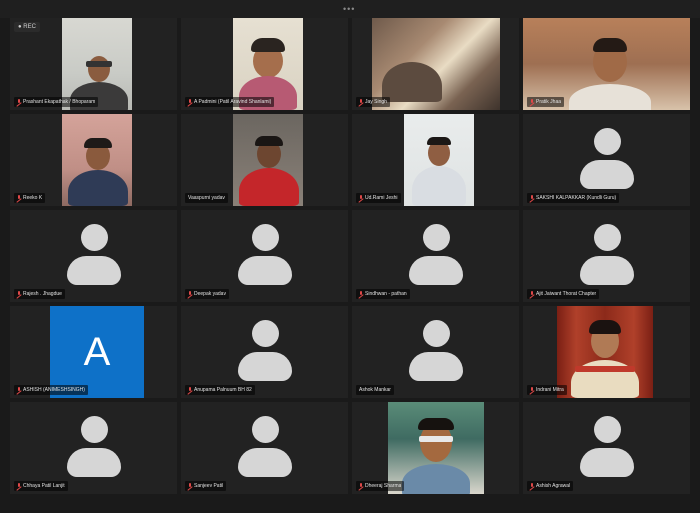 The image size is (700, 513). What do you see at coordinates (549, 102) in the screenshot?
I see `participant-name: Pratik Jhaa` at bounding box center [549, 102].